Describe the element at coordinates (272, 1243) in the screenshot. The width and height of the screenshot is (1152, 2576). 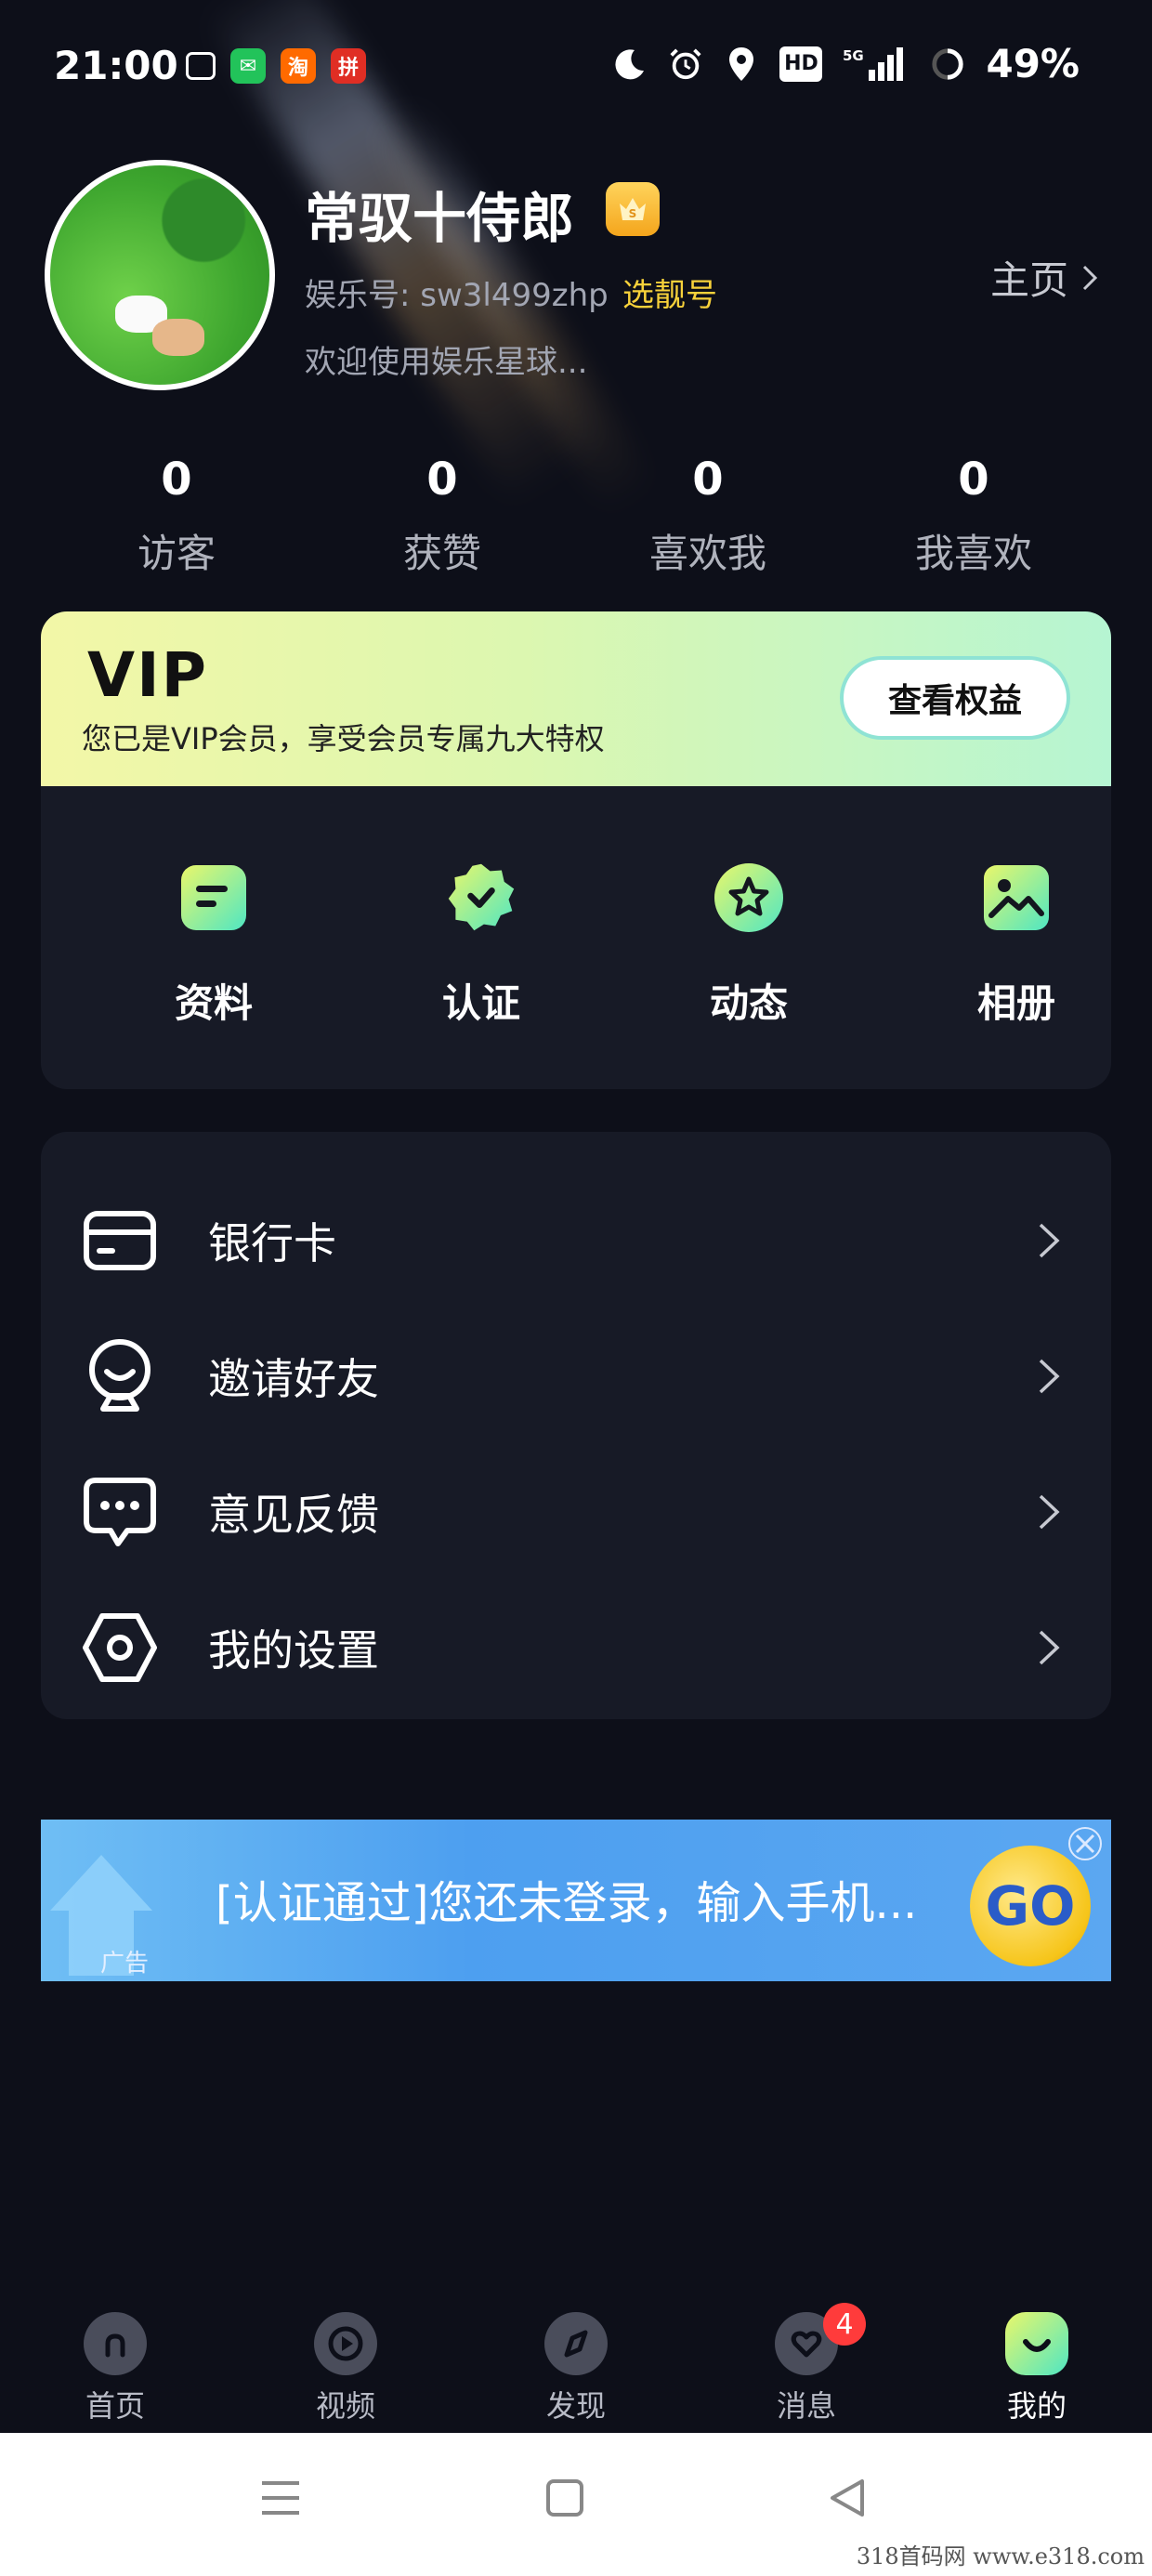
I see `menu-item-label: 银行卡` at that location.